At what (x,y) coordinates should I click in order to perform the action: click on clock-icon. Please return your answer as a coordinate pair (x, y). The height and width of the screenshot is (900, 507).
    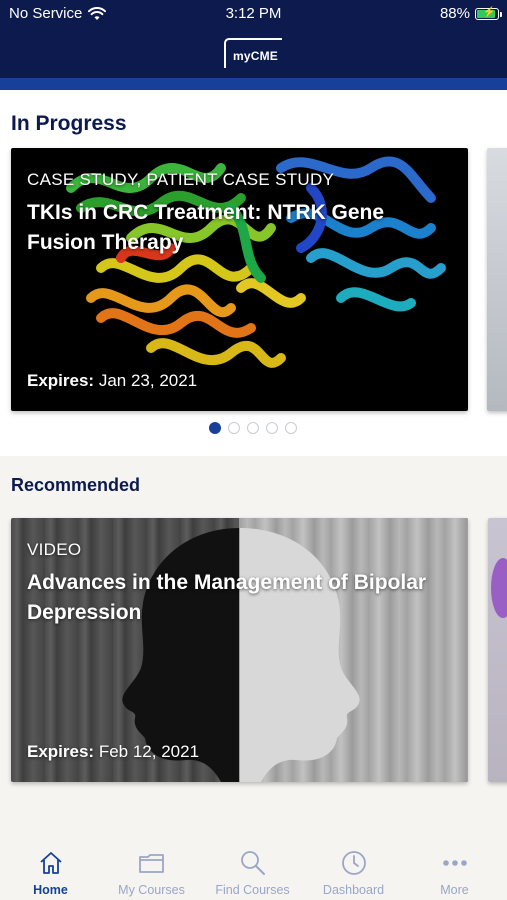
    Looking at the image, I should click on (353, 863).